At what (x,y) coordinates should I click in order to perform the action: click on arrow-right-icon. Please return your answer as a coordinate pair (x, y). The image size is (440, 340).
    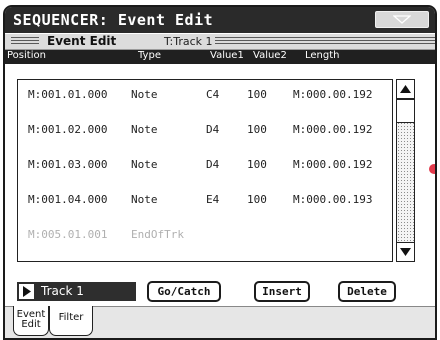
    Looking at the image, I should click on (27, 291).